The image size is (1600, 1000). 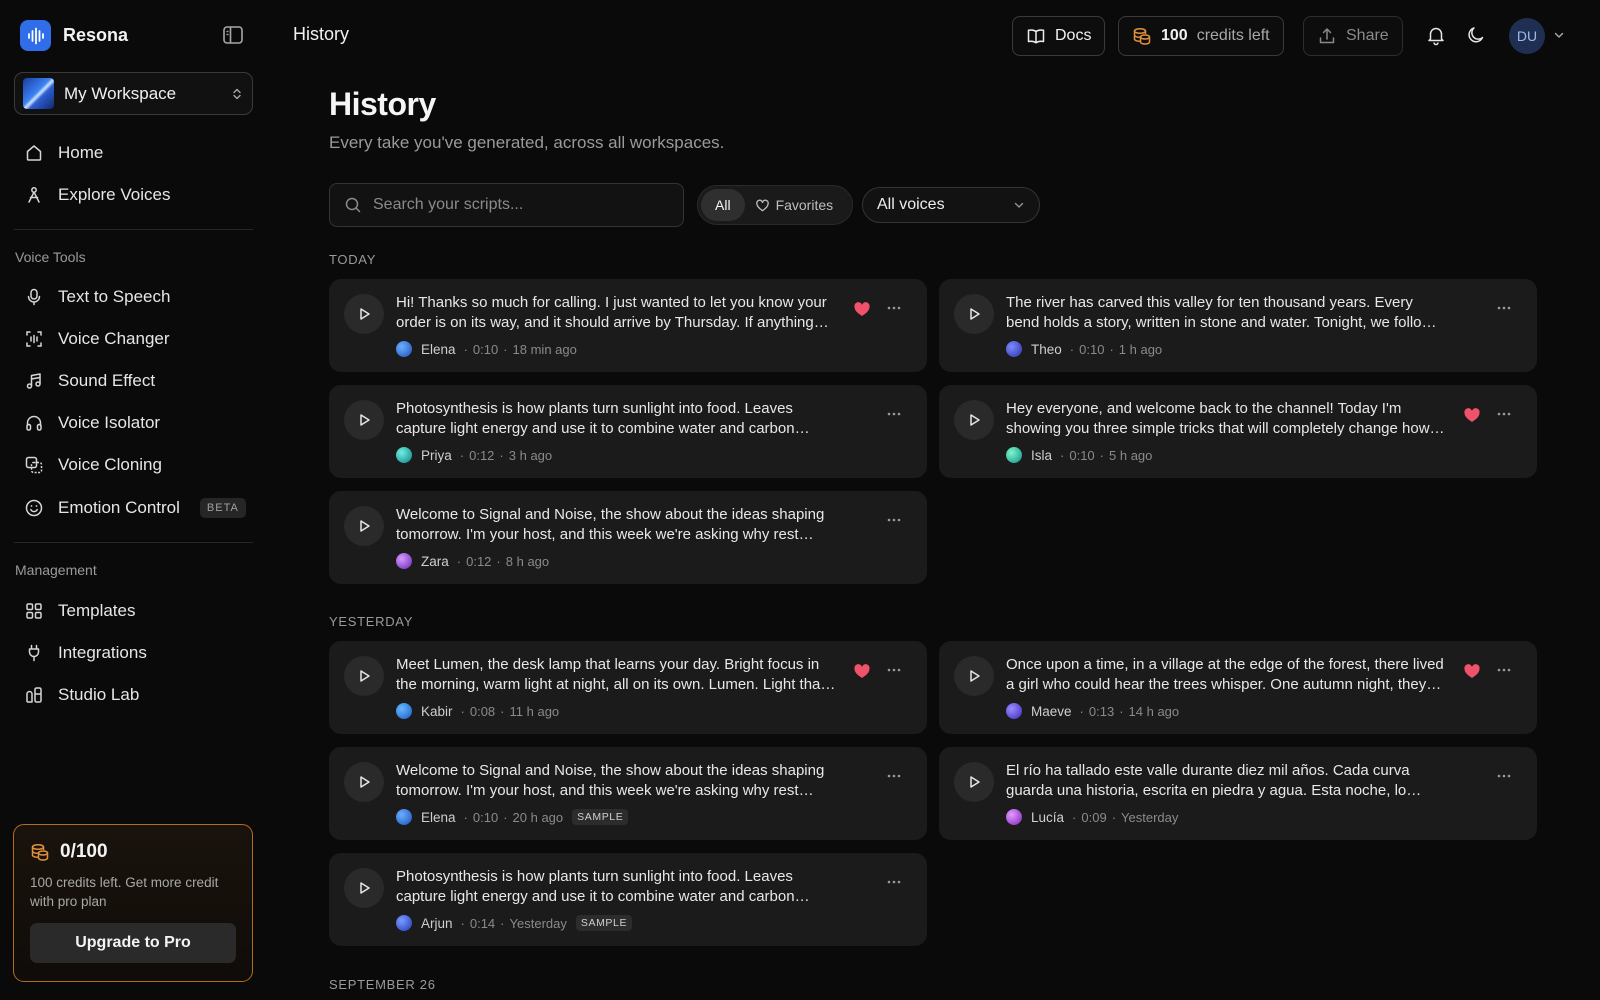 I want to click on nav-item-integrations: Integrations, so click(x=133, y=653).